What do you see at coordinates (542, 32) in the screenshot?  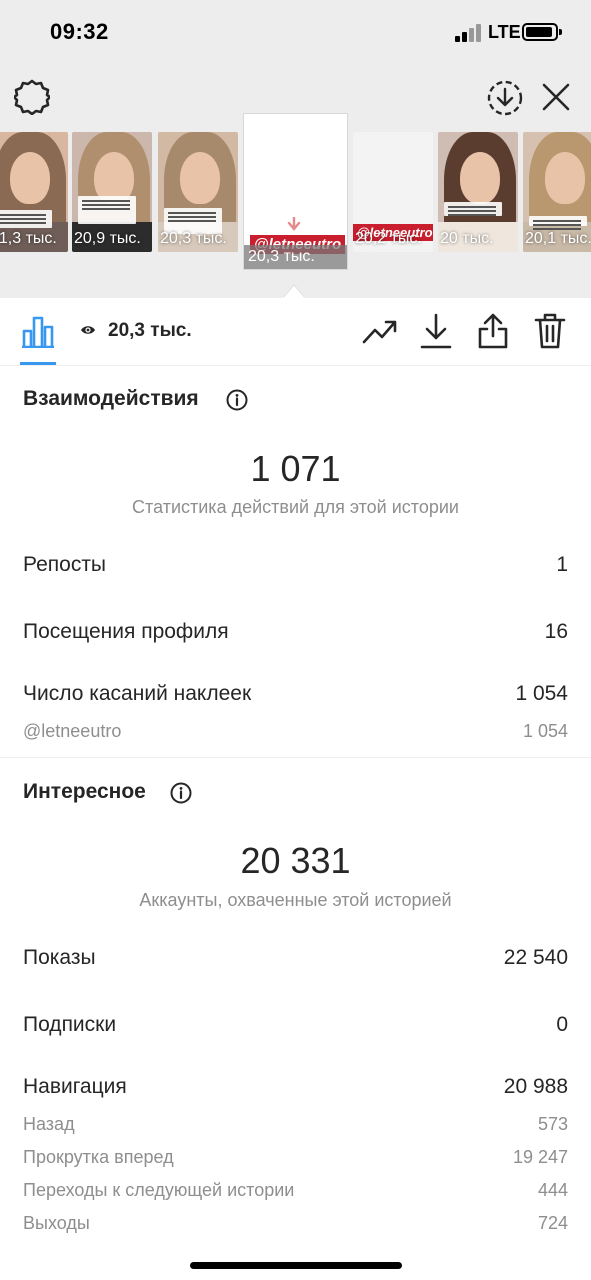 I see `battery-icon` at bounding box center [542, 32].